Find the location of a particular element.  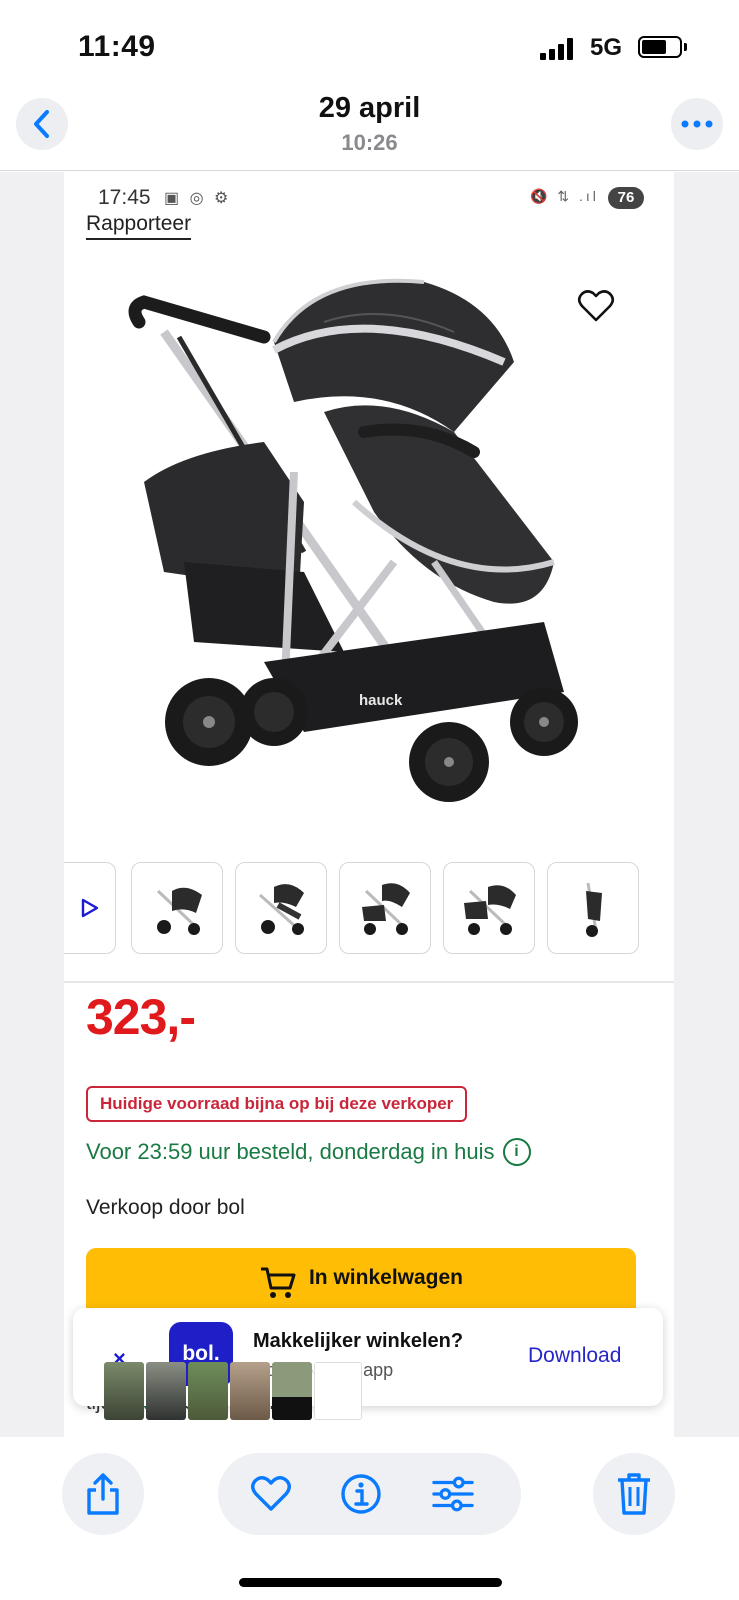

info-circle-icon is located at coordinates (361, 1494).